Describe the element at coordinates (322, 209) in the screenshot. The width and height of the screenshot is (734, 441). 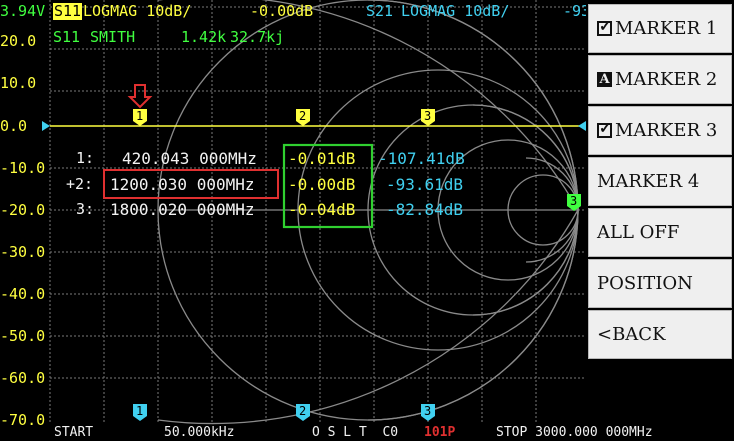
I see `marker-s11: -0.04dB` at that location.